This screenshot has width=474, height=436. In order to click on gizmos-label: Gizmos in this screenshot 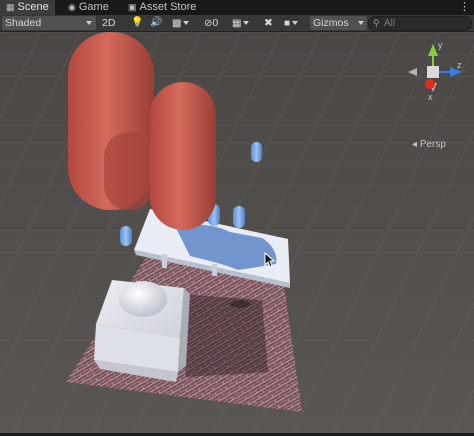, I will do `click(331, 23)`.